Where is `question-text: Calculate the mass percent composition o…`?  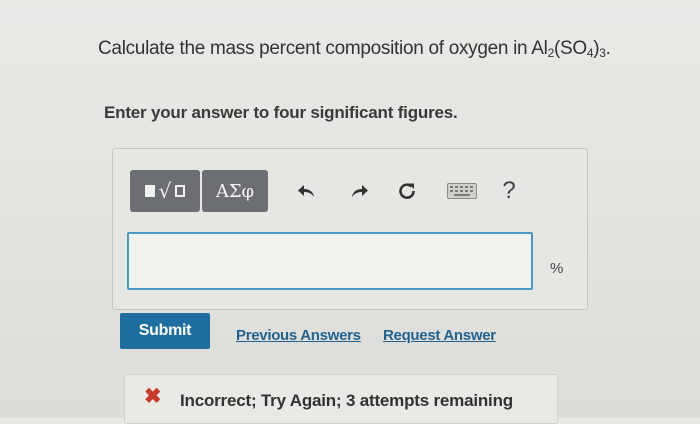 question-text: Calculate the mass percent composition o… is located at coordinates (354, 49).